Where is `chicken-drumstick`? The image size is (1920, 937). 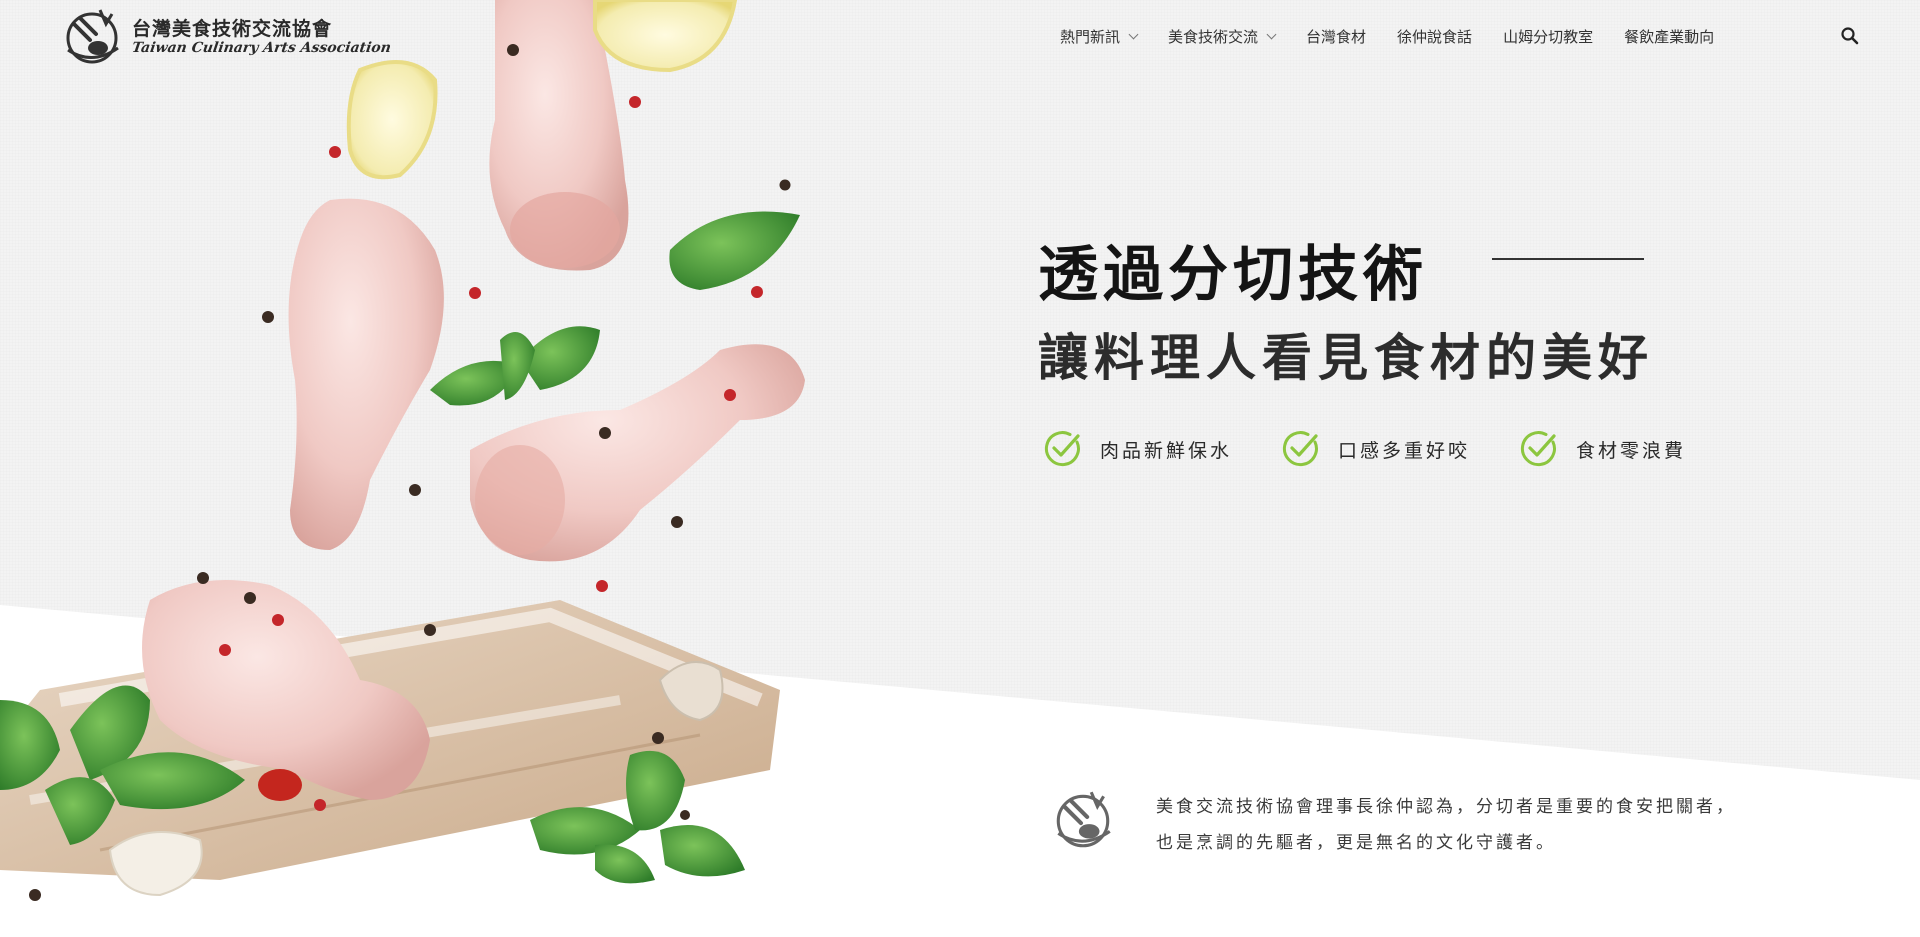
chicken-drumstick is located at coordinates (366, 374).